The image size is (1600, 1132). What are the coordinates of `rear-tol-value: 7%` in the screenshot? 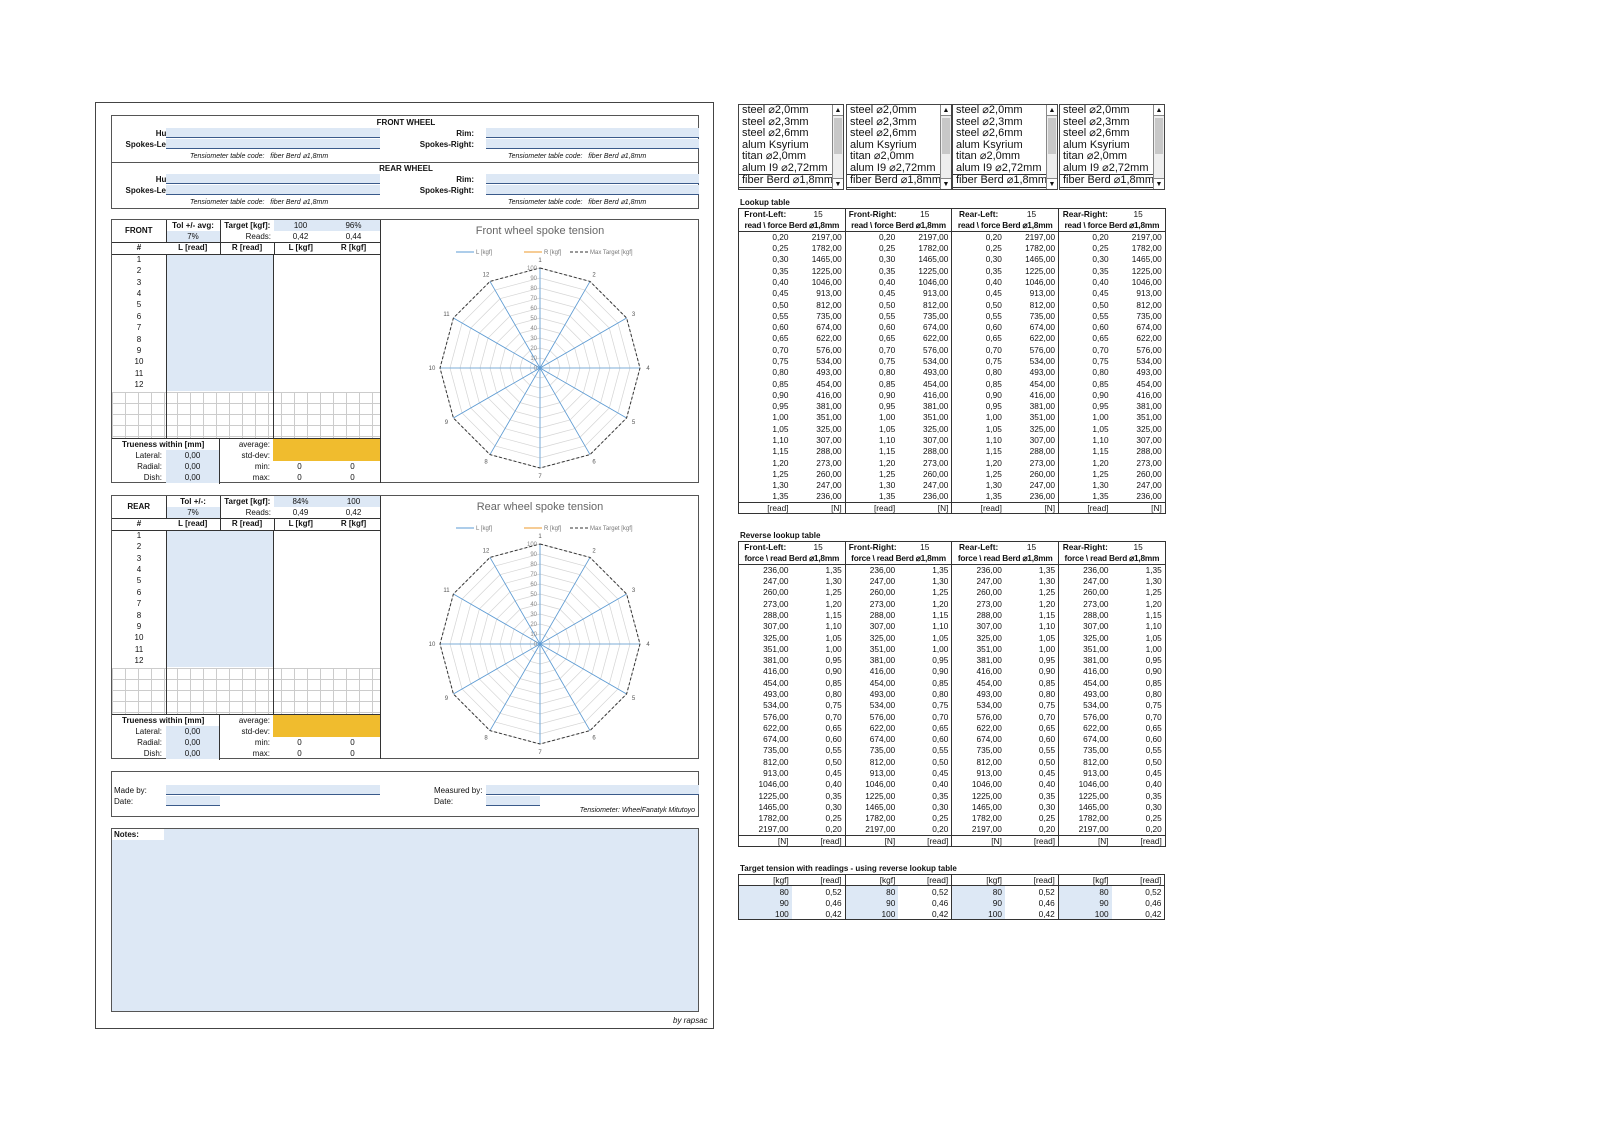 It's located at (193, 513).